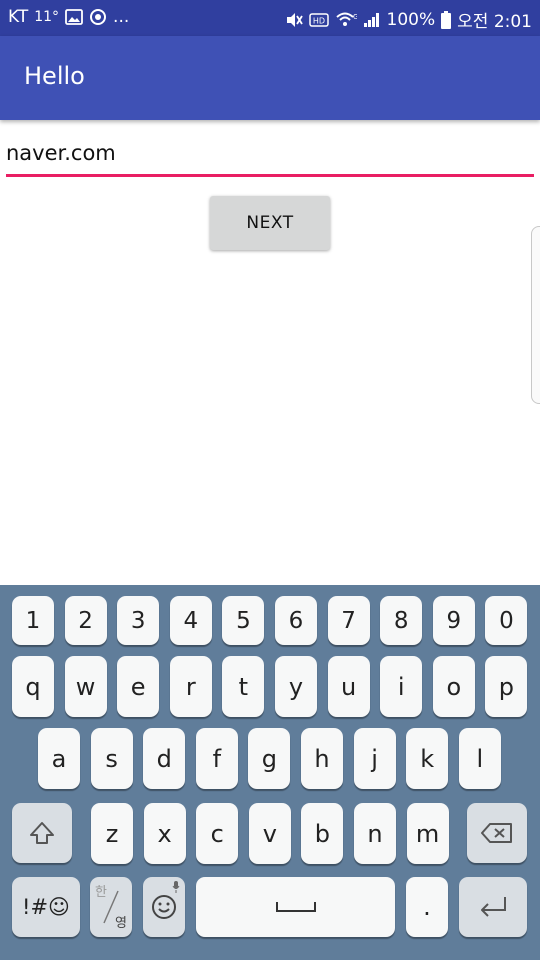 Image resolution: width=540 pixels, height=960 pixels. I want to click on key-label: 0, so click(506, 620).